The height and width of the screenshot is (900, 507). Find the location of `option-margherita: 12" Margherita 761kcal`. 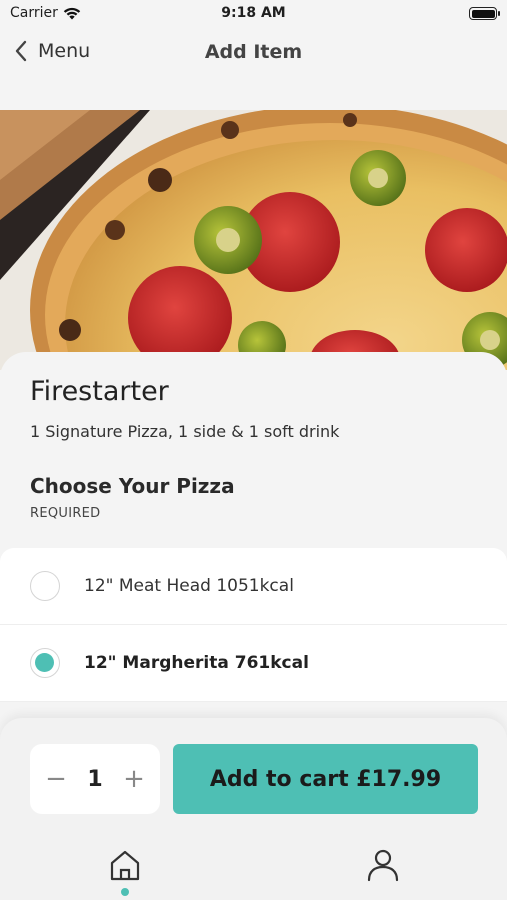

option-margherita: 12" Margherita 761kcal is located at coordinates (253, 663).